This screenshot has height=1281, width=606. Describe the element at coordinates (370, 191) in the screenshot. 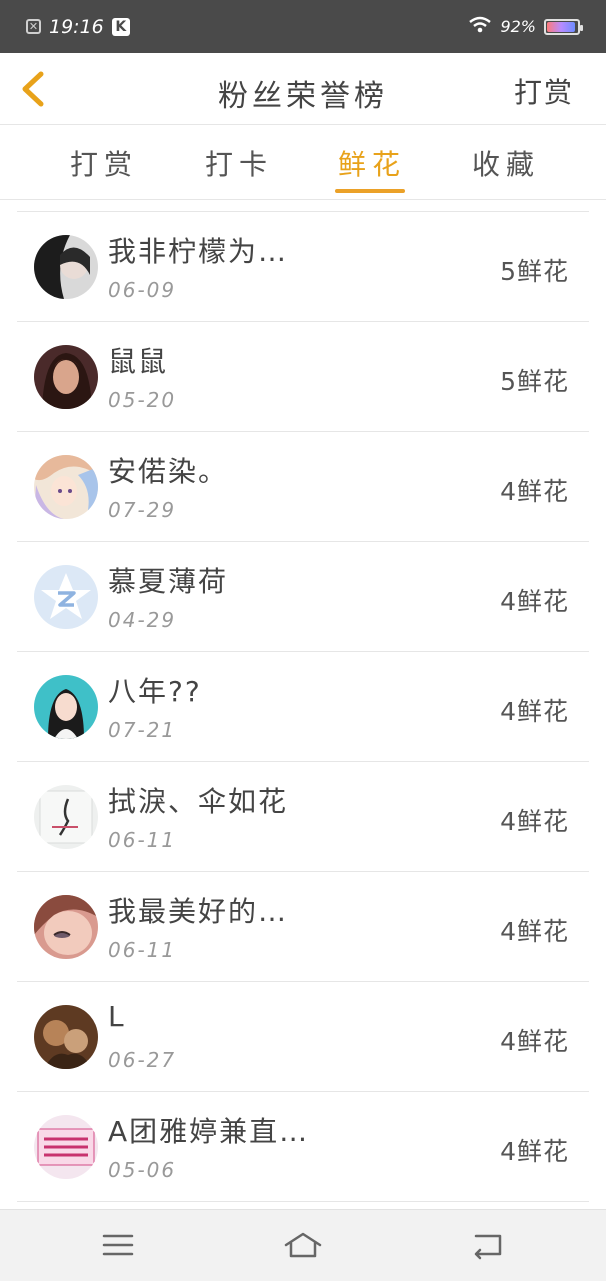

I see `active-tab-indicator` at that location.